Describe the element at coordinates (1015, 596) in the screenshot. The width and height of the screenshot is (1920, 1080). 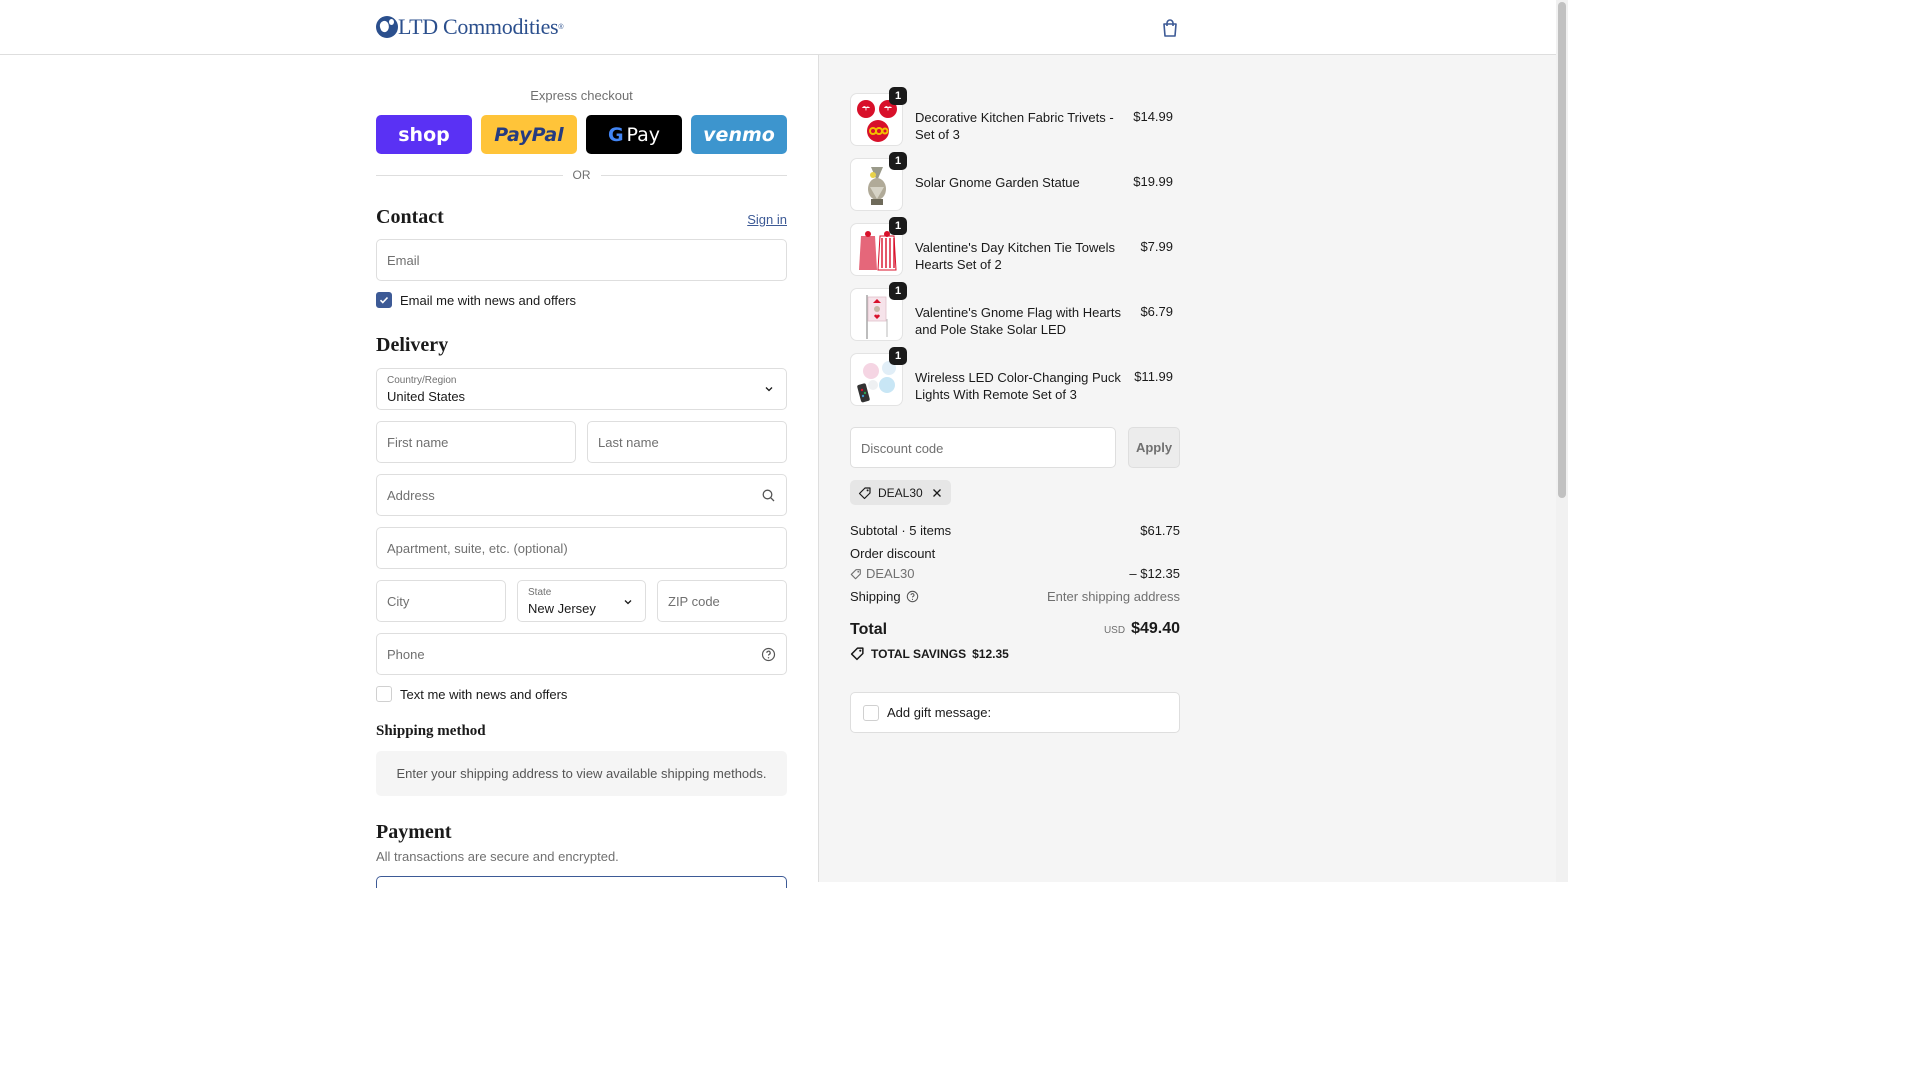
I see `shipping-row: Shipping Enter shipping address` at that location.